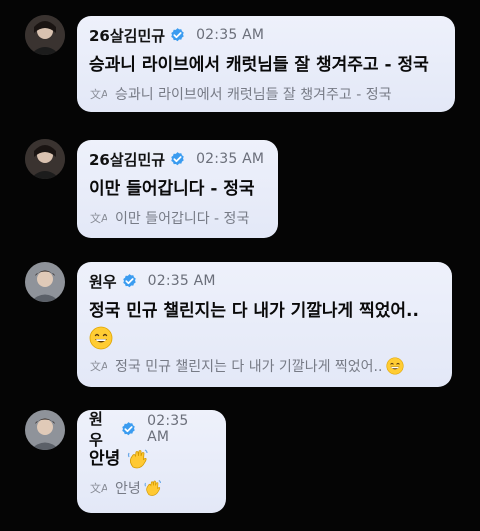 The width and height of the screenshot is (480, 531). Describe the element at coordinates (259, 65) in the screenshot. I see `message-text: 승과니 라이브에서 캐럿님들 잘 챙겨주고 - 정국` at that location.